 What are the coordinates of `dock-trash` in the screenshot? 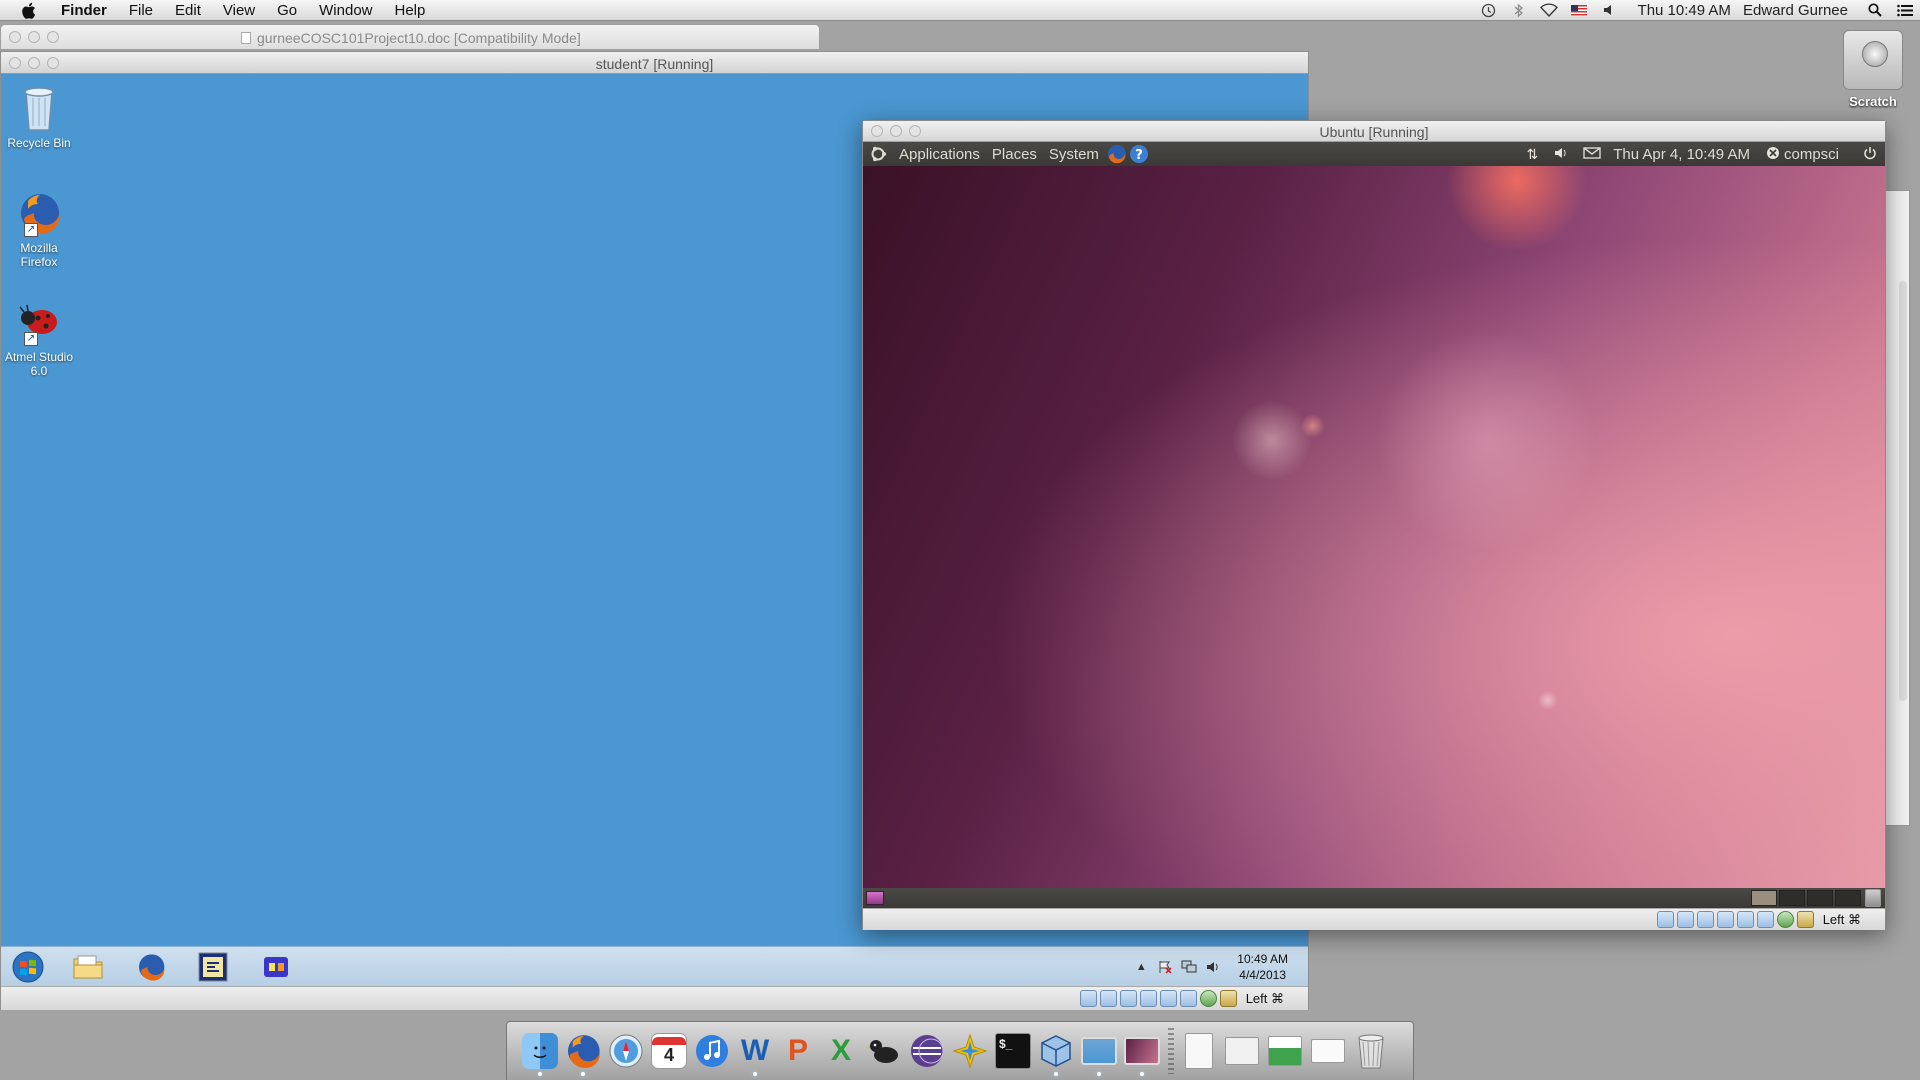 It's located at (1371, 1051).